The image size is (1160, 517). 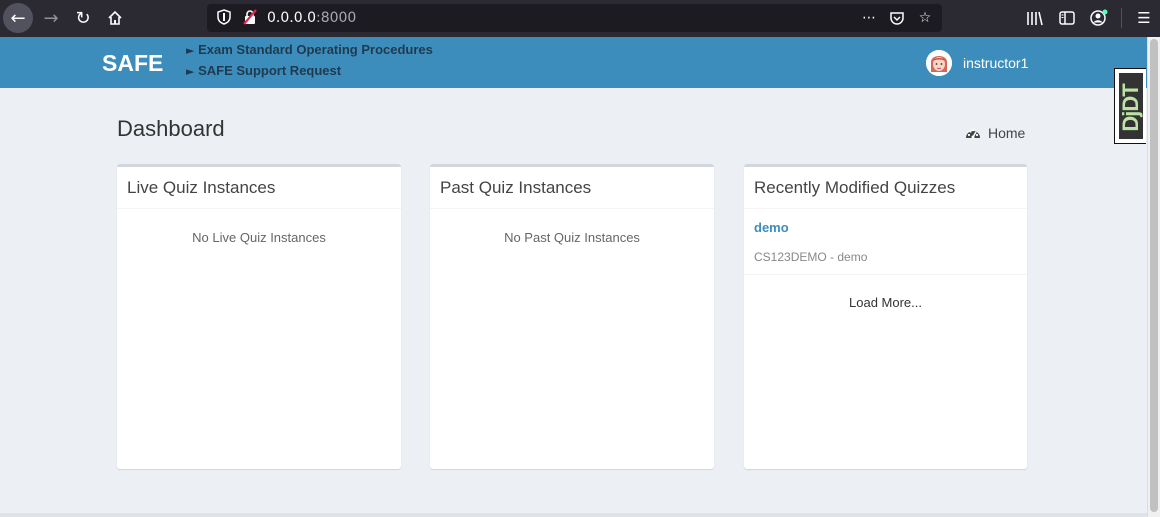 I want to click on page-bottom-edge, so click(x=573, y=515).